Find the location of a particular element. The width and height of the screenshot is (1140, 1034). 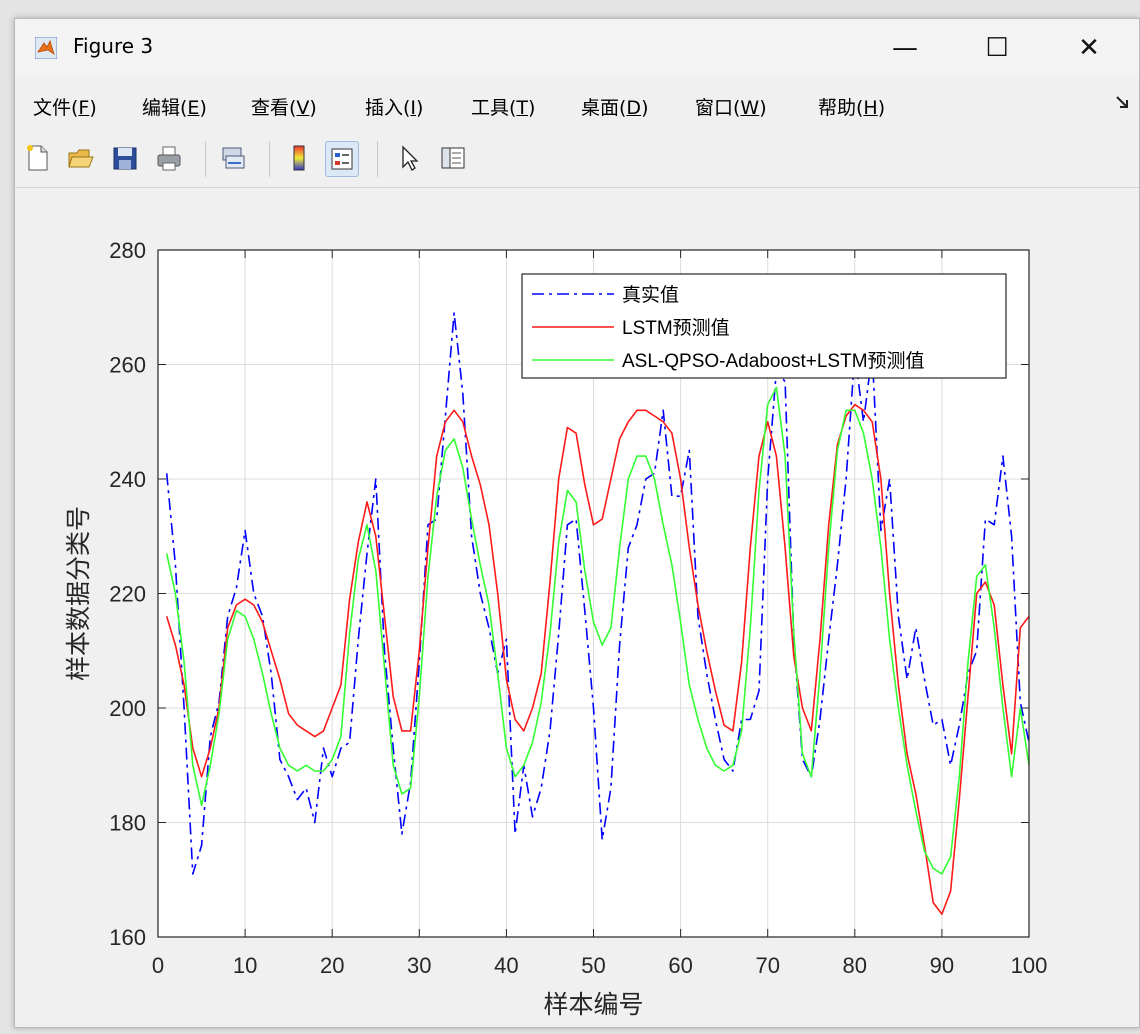

x-tick-label: 30 is located at coordinates (419, 965).